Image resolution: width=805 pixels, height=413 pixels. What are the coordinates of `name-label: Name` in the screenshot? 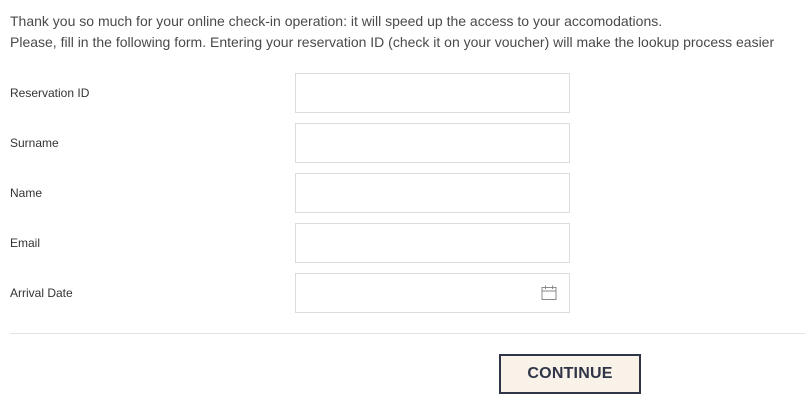 It's located at (26, 193).